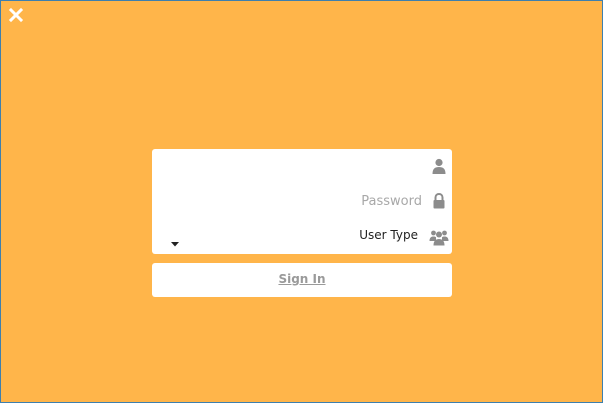 This screenshot has height=403, width=603. What do you see at coordinates (175, 240) in the screenshot?
I see `caret-down-icon` at bounding box center [175, 240].